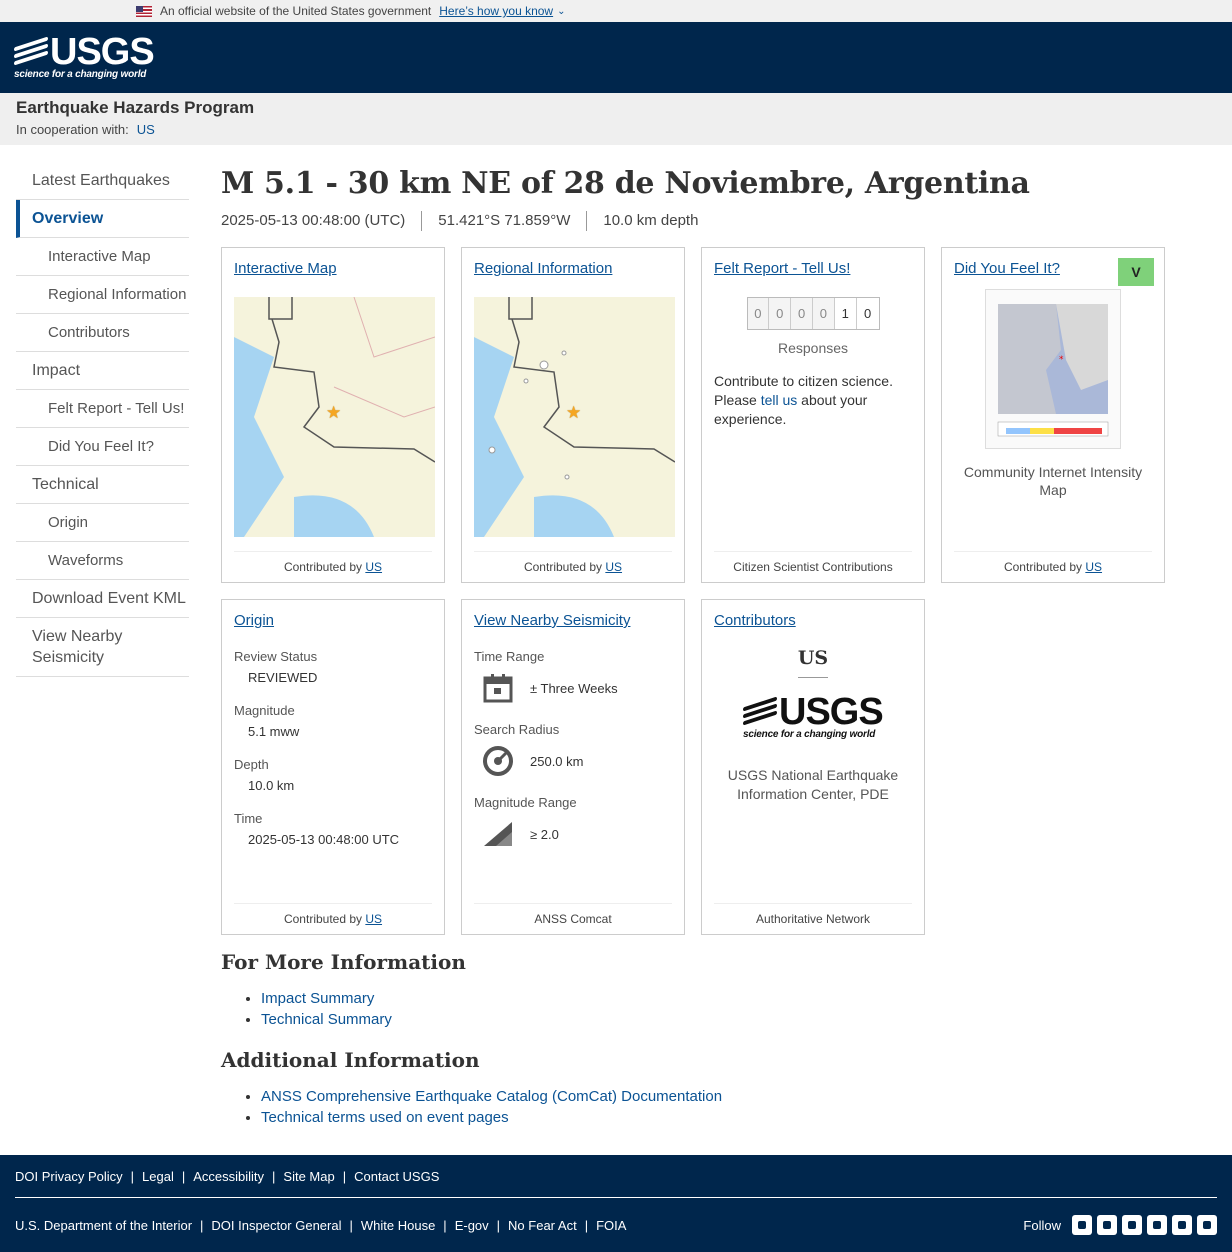 The image size is (1232, 1252). What do you see at coordinates (251, 764) in the screenshot?
I see `depth-label: Depth` at bounding box center [251, 764].